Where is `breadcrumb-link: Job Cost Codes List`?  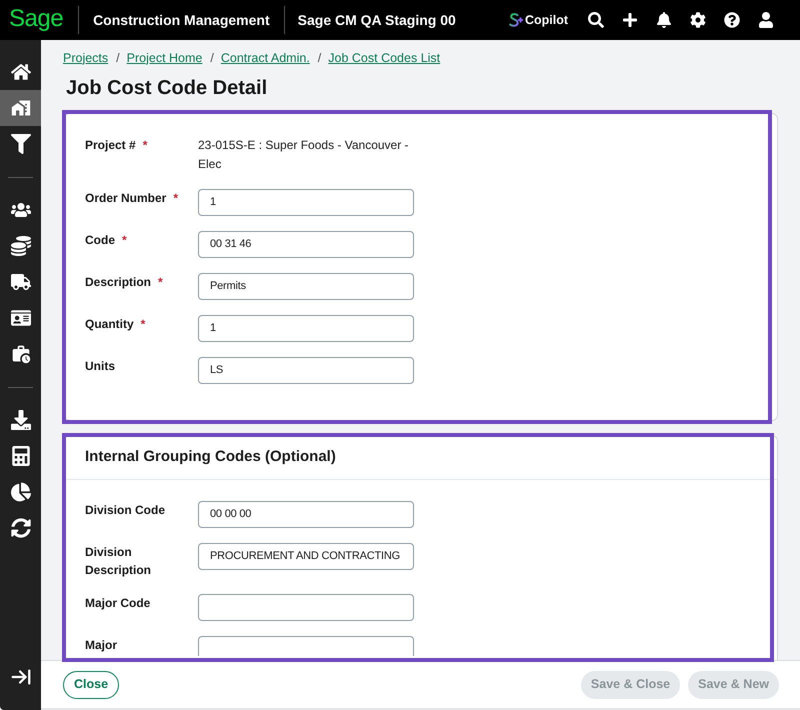
breadcrumb-link: Job Cost Codes List is located at coordinates (384, 58).